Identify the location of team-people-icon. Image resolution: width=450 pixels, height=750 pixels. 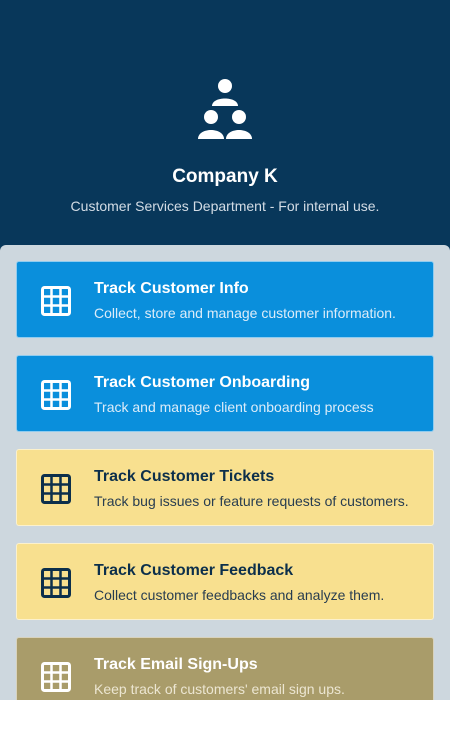
(225, 109).